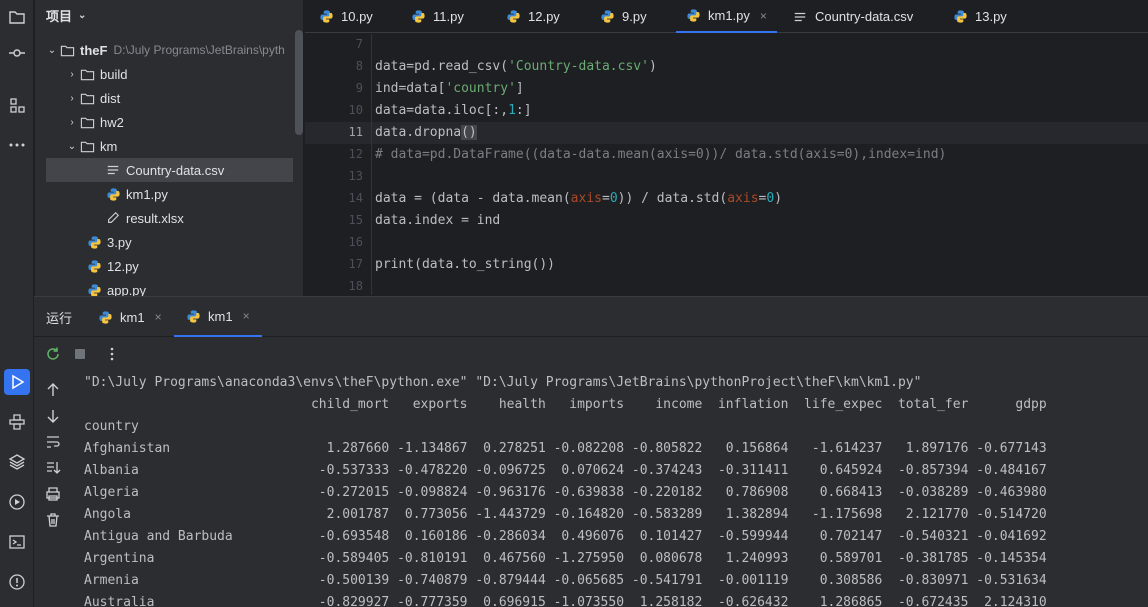 The height and width of the screenshot is (607, 1148). I want to click on tree-item-12-py: 12.py, so click(112, 266).